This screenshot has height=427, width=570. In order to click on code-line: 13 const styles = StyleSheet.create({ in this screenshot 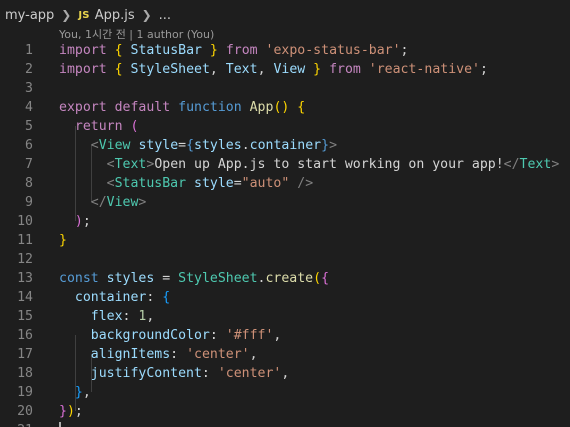, I will do `click(285, 278)`.